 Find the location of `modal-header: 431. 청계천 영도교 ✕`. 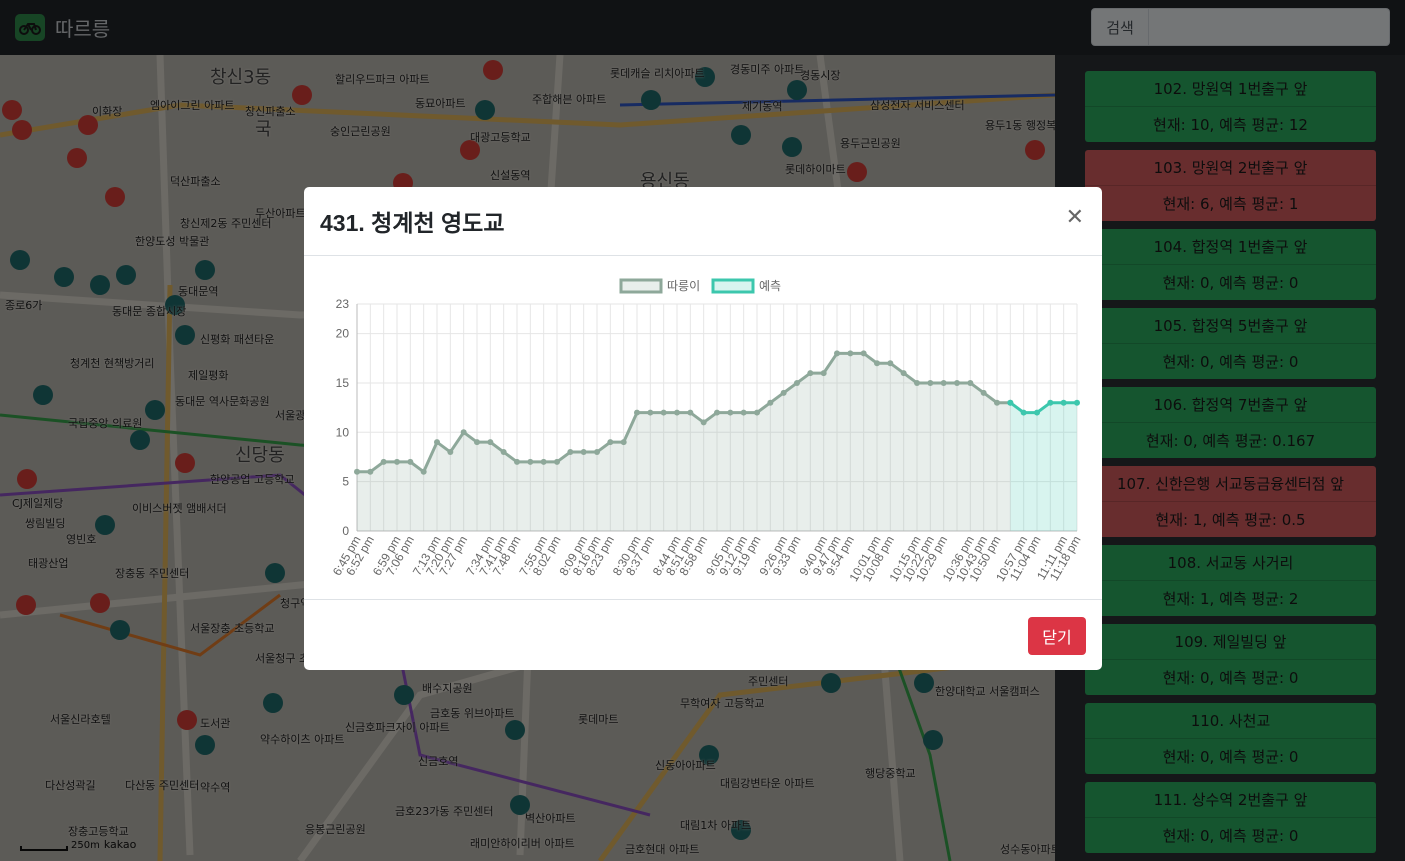

modal-header: 431. 청계천 영도교 ✕ is located at coordinates (703, 221).